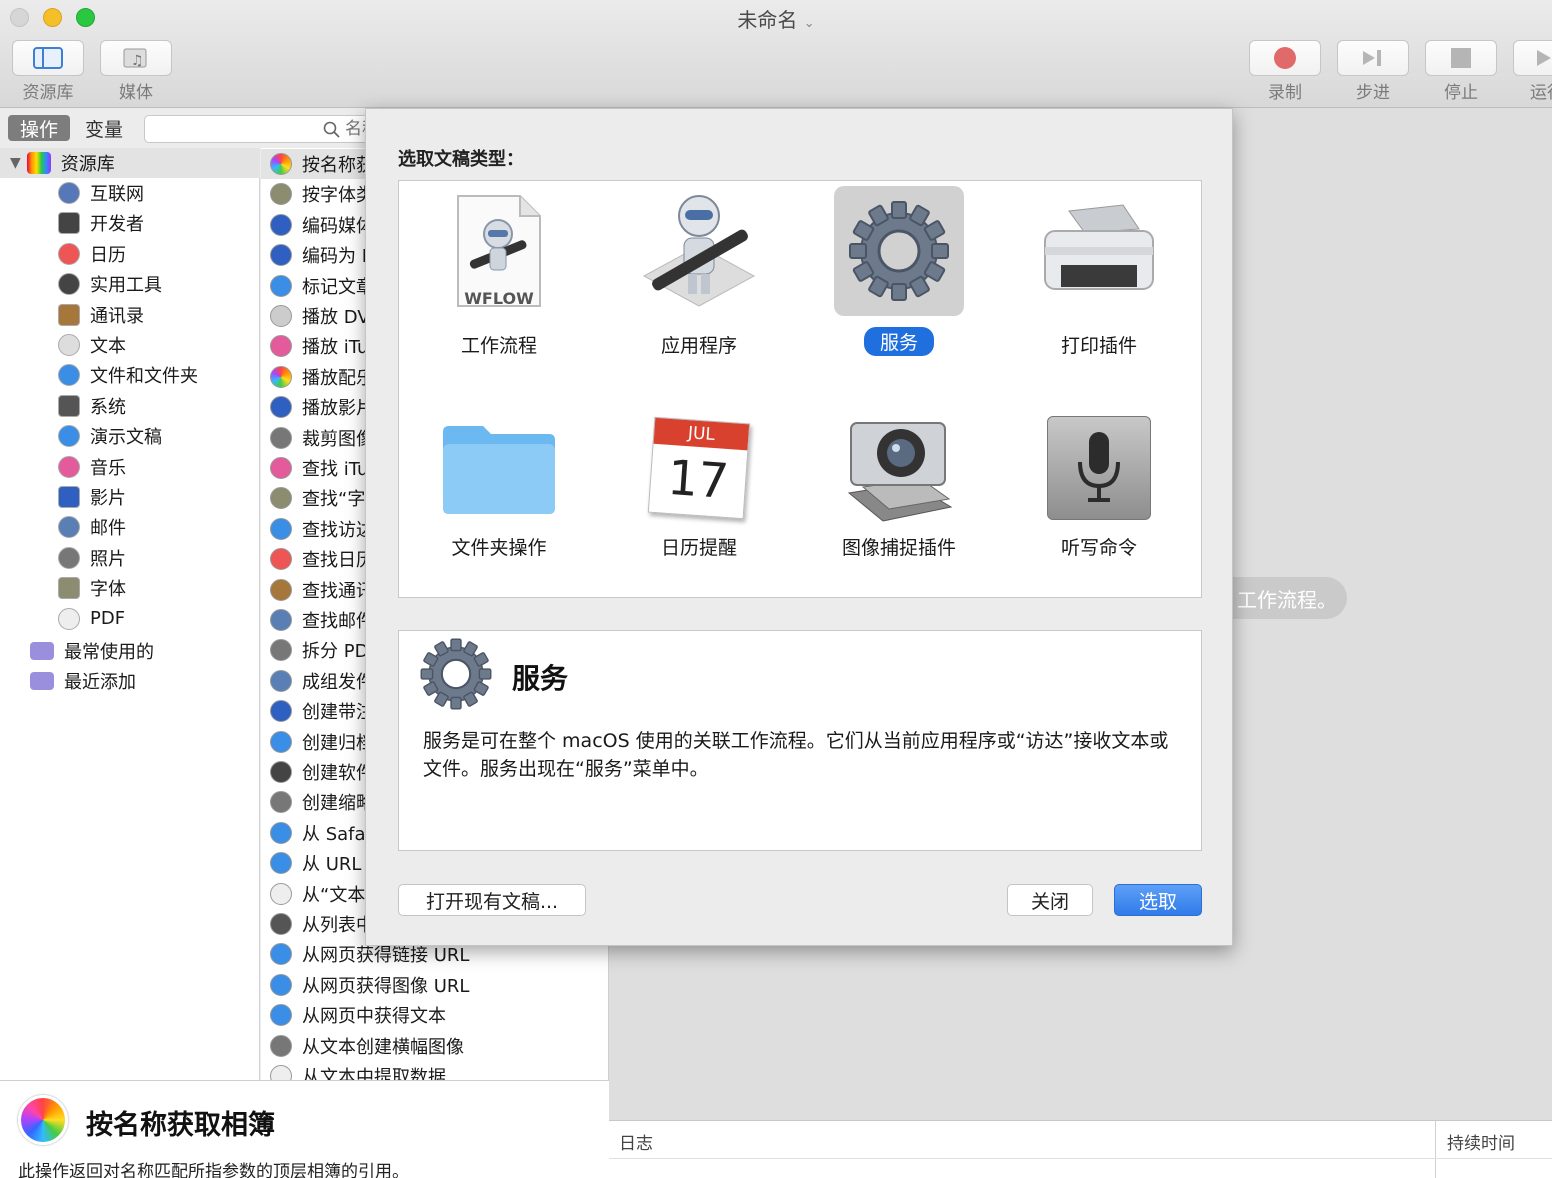 This screenshot has width=1552, height=1178. Describe the element at coordinates (69, 375) in the screenshot. I see `finder-icon` at that location.